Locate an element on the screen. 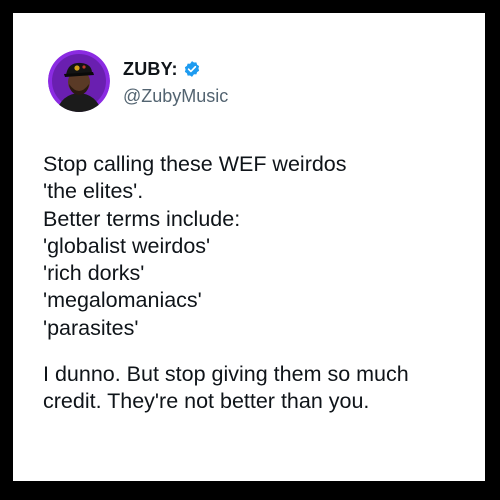  tweet-line: Stop calling these WEF weirdos is located at coordinates (195, 164).